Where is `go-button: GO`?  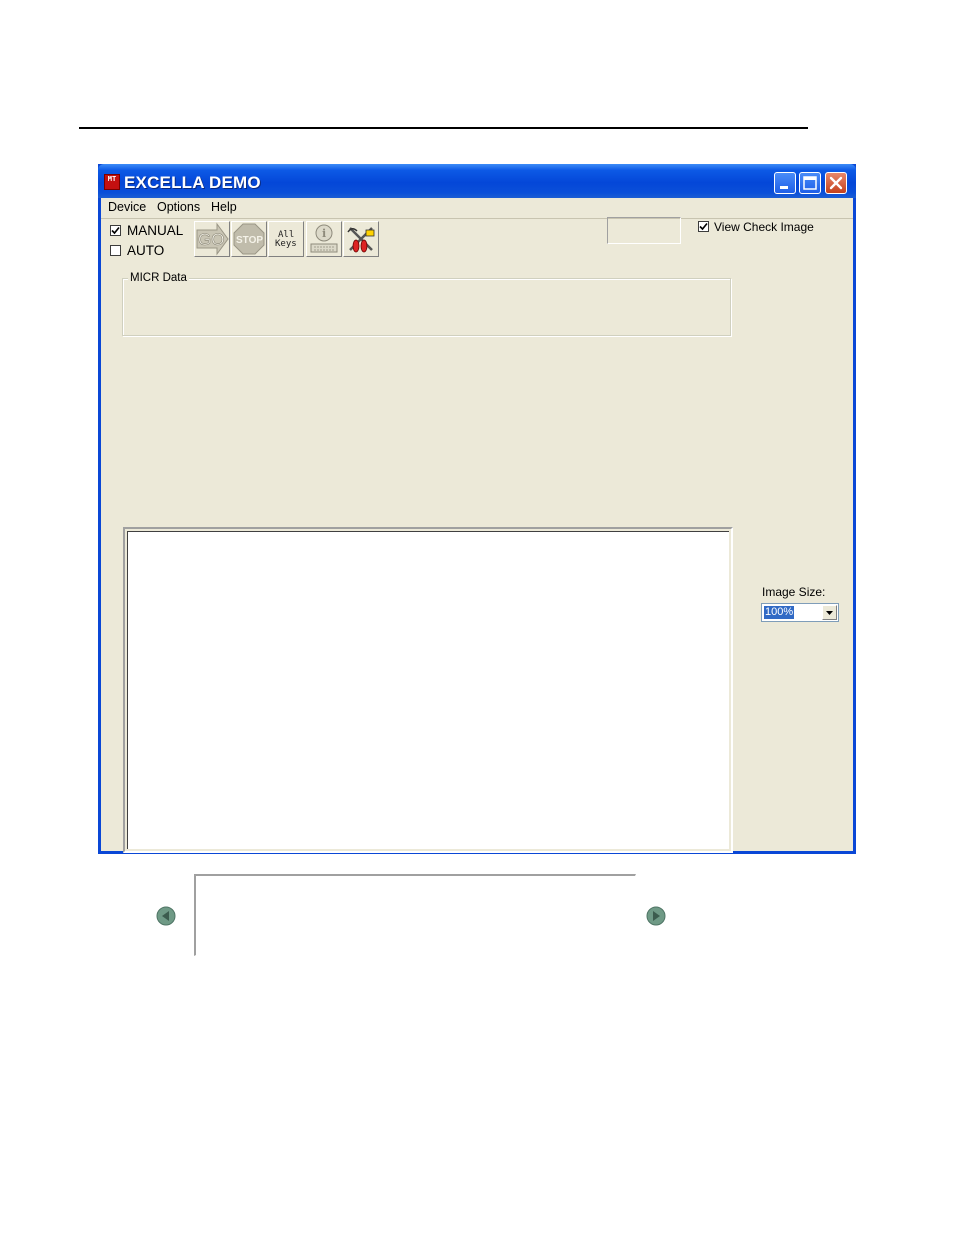
go-button: GO is located at coordinates (212, 239).